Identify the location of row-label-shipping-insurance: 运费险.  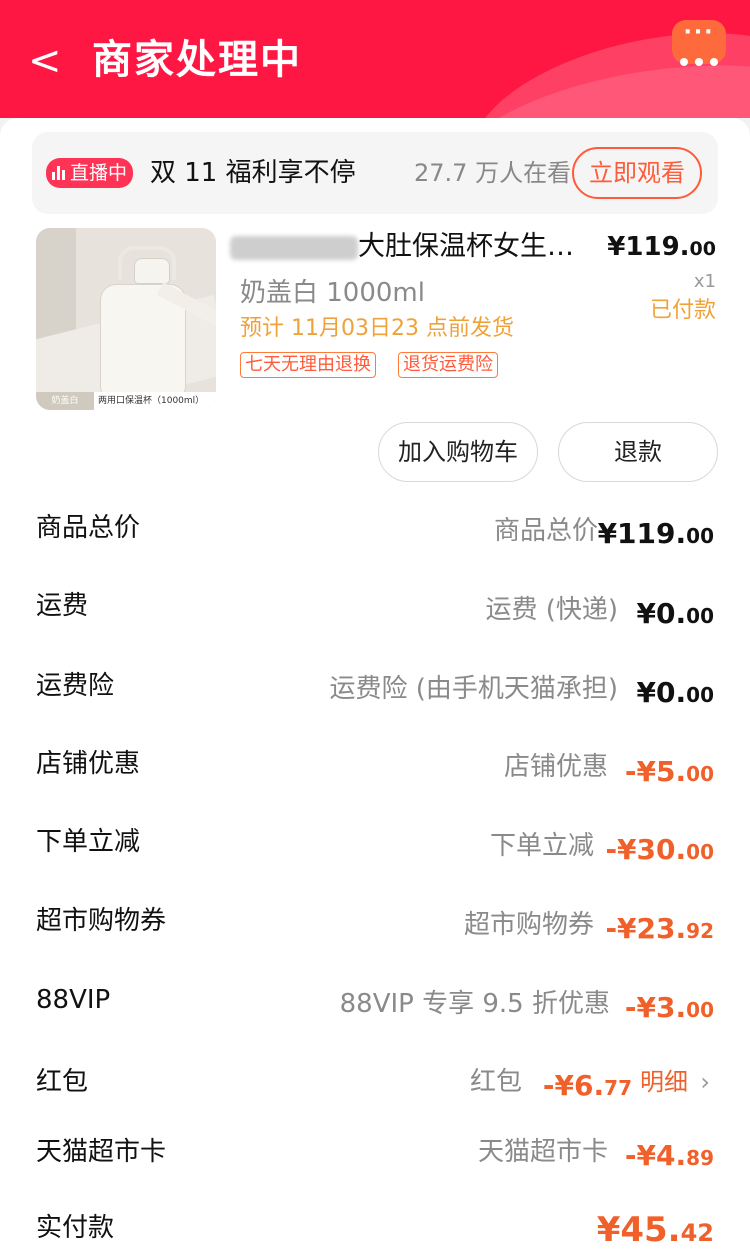
(75, 686).